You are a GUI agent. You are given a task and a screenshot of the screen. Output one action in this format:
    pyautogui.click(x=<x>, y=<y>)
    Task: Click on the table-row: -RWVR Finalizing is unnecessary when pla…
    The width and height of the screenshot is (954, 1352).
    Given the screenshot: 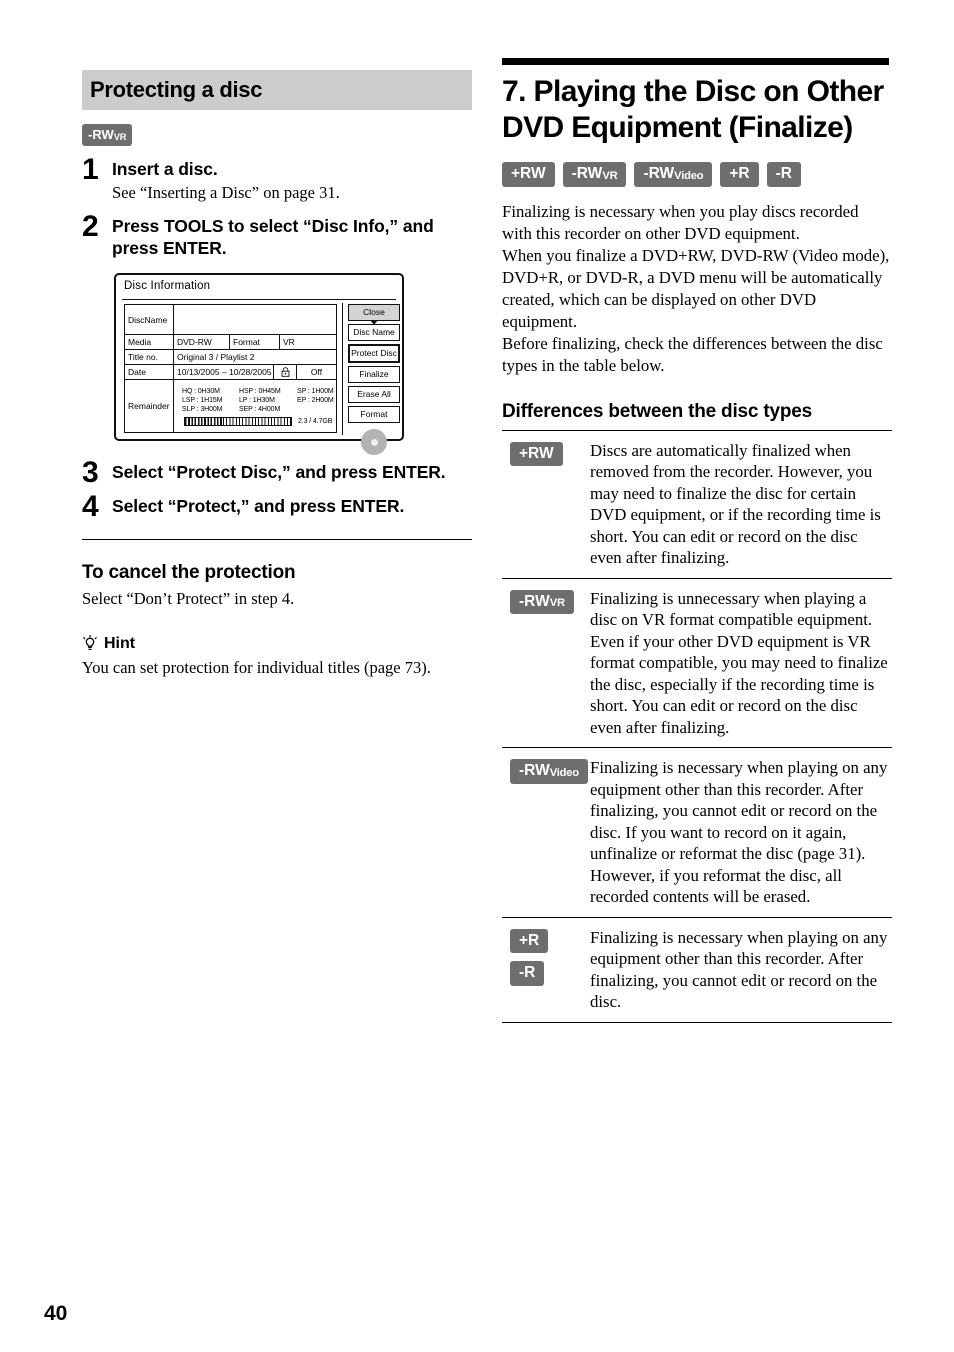 What is the action you would take?
    pyautogui.click(x=697, y=663)
    